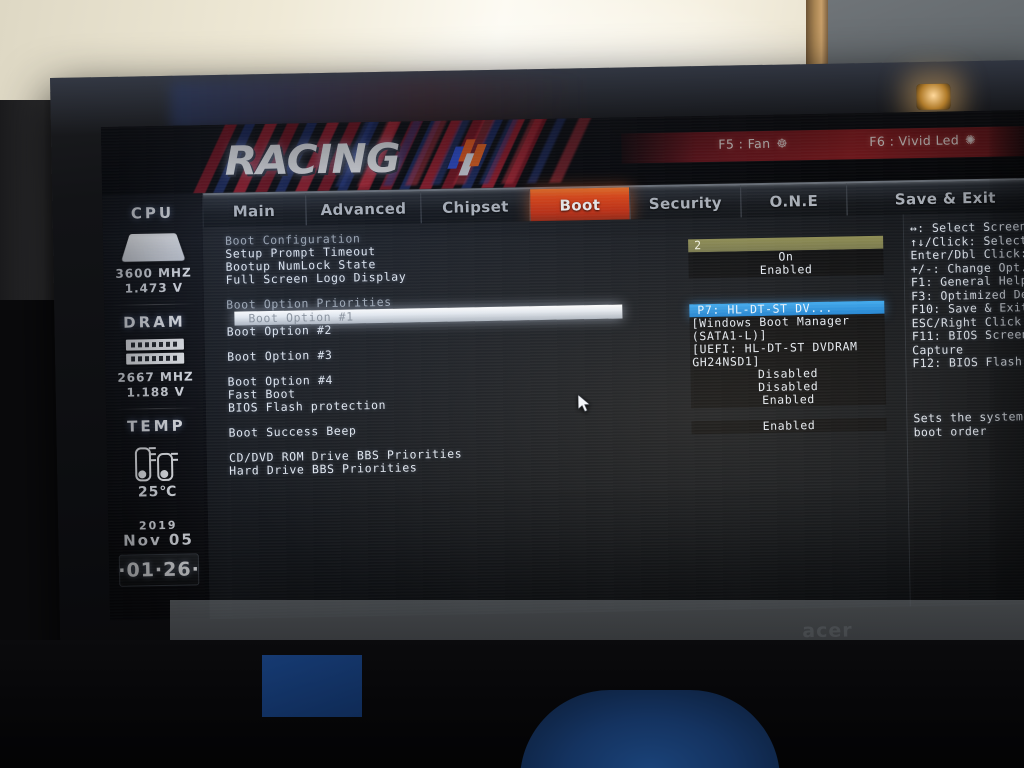 The image size is (1024, 768). What do you see at coordinates (933, 97) in the screenshot?
I see `webcam-light` at bounding box center [933, 97].